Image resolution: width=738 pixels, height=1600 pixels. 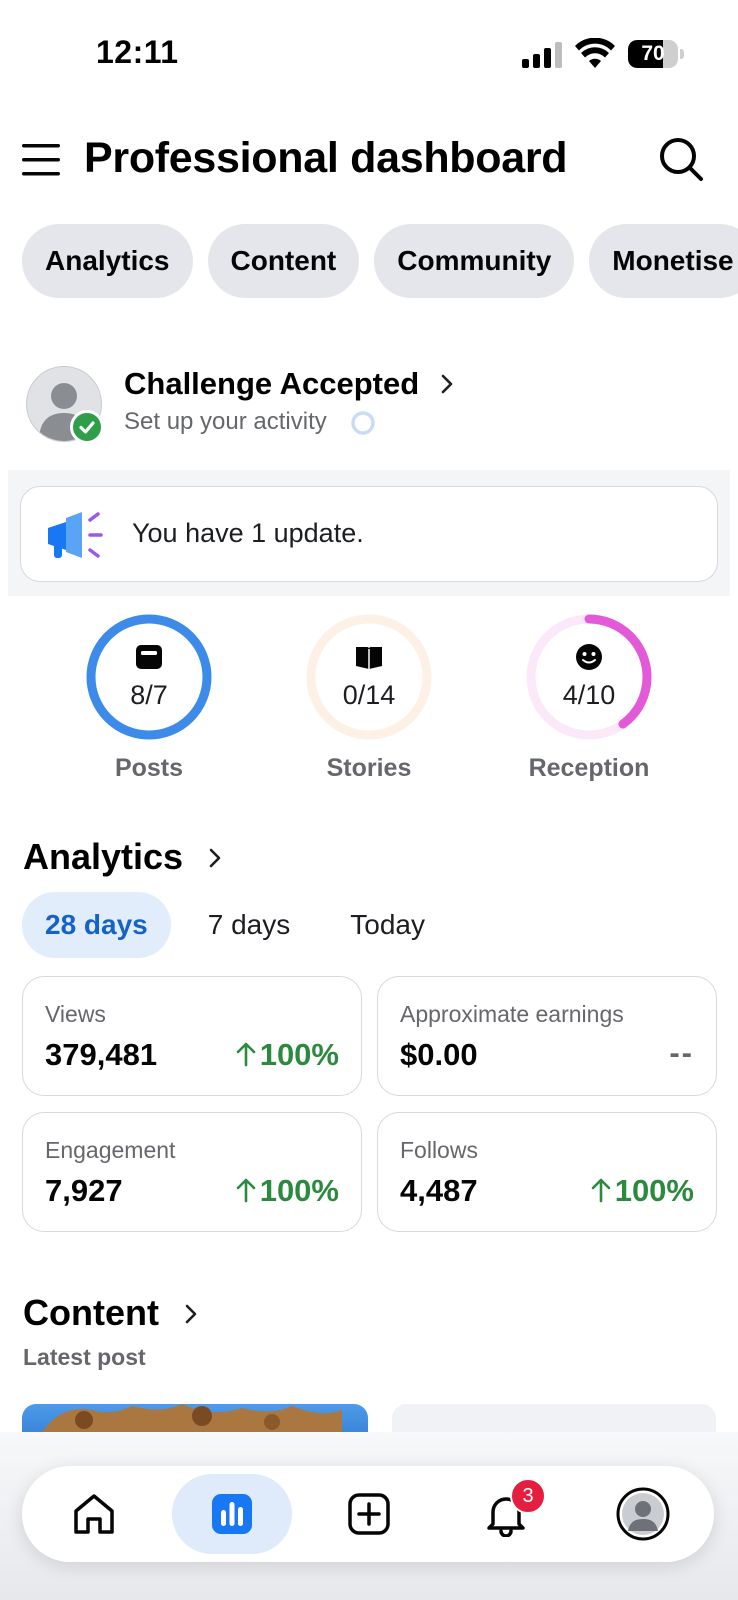 I want to click on posts-ring, so click(x=149, y=677).